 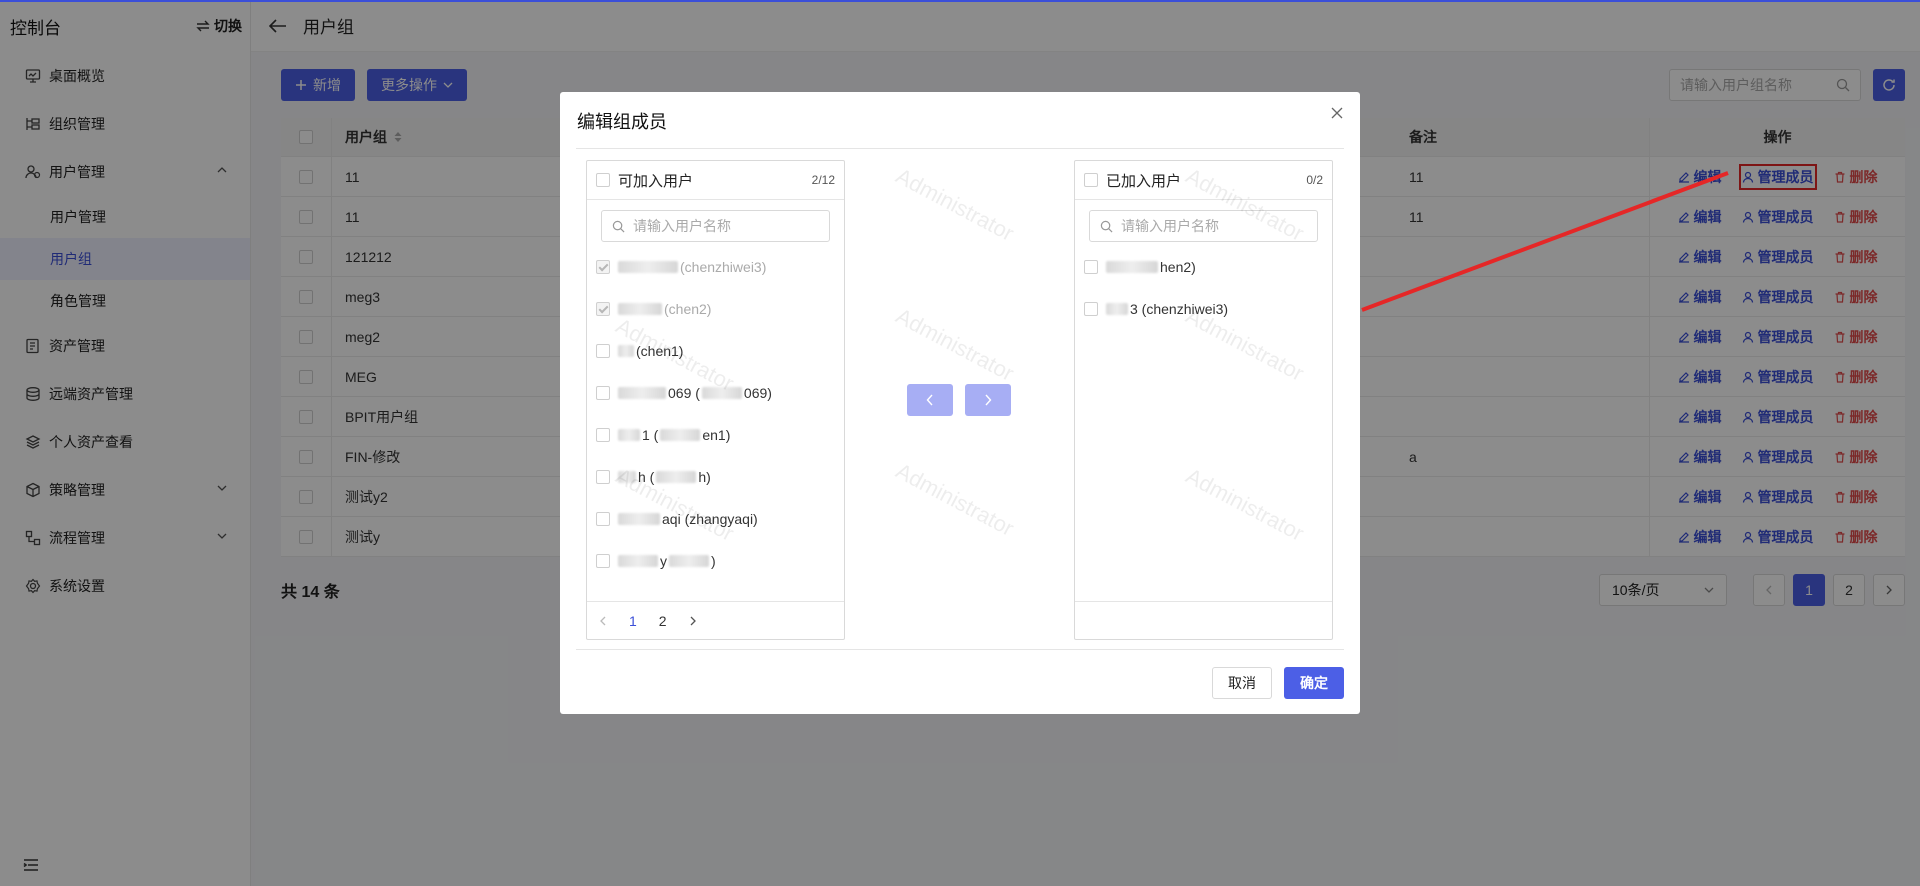 I want to click on available-user-item: 069 ( 069), so click(x=715, y=393).